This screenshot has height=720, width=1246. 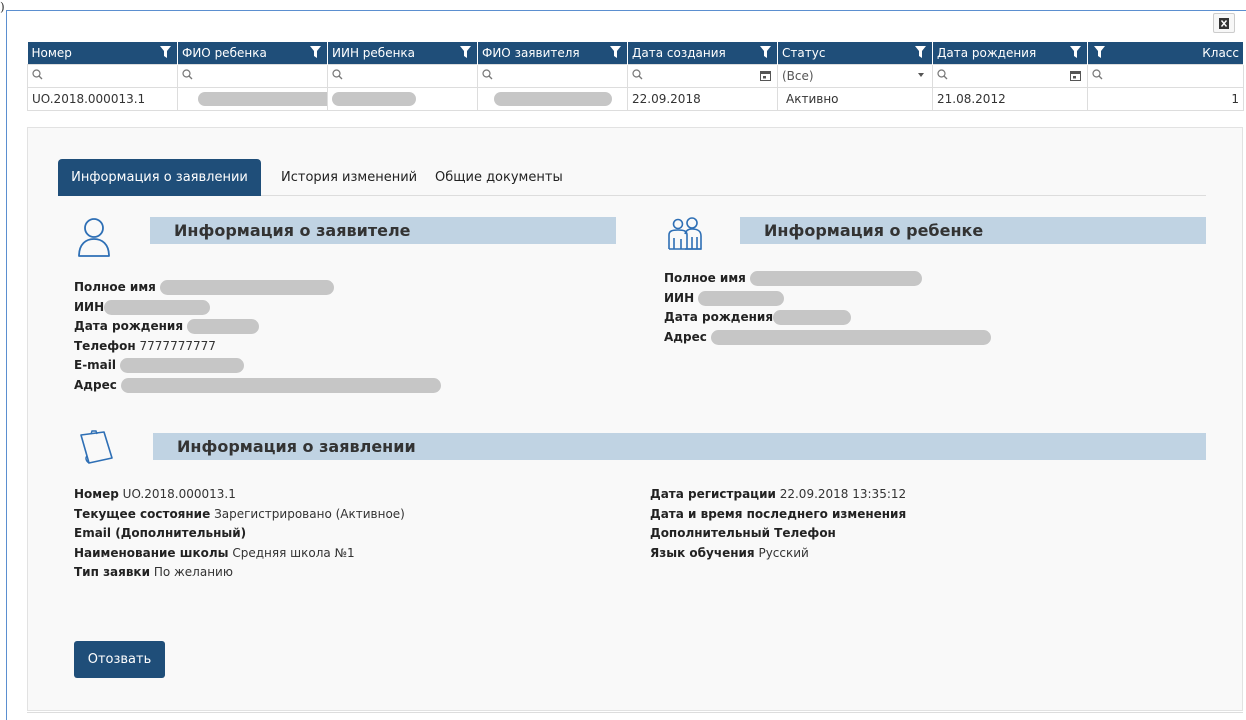 I want to click on applicant-iin-label: ИИН, so click(x=89, y=306).